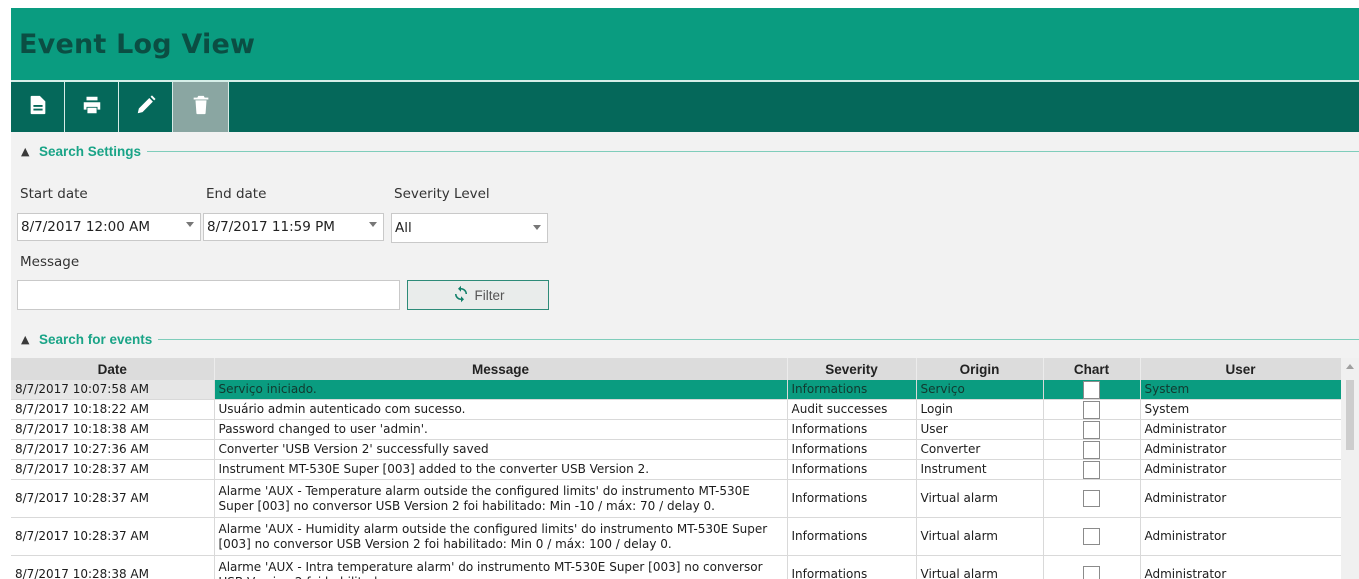  I want to click on origin-cell: Converter, so click(980, 449).